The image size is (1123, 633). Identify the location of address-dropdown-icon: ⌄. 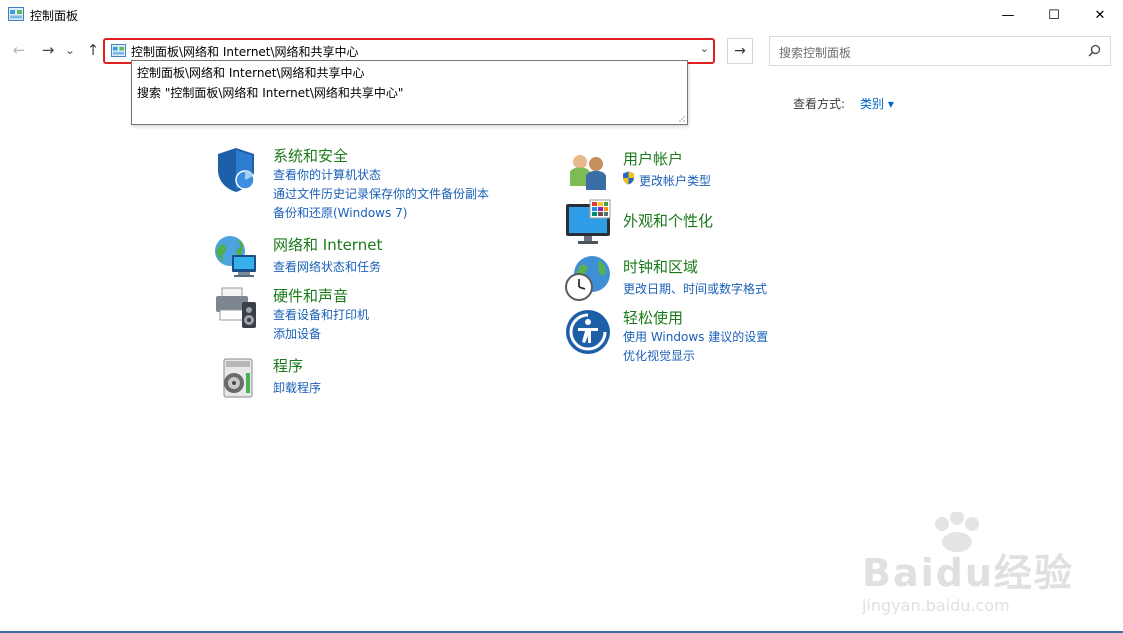
(704, 48).